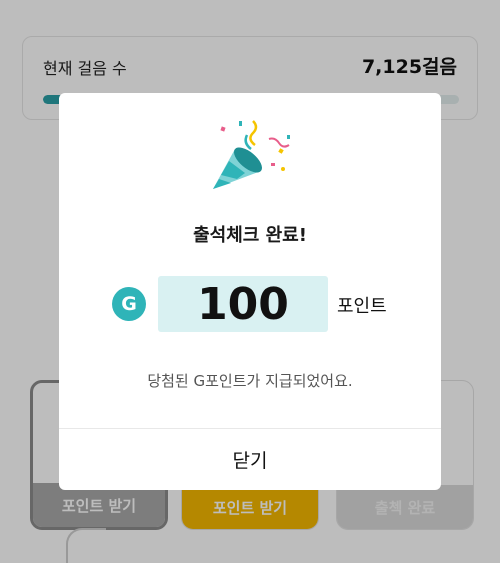  I want to click on point-unit: 포인트, so click(362, 306).